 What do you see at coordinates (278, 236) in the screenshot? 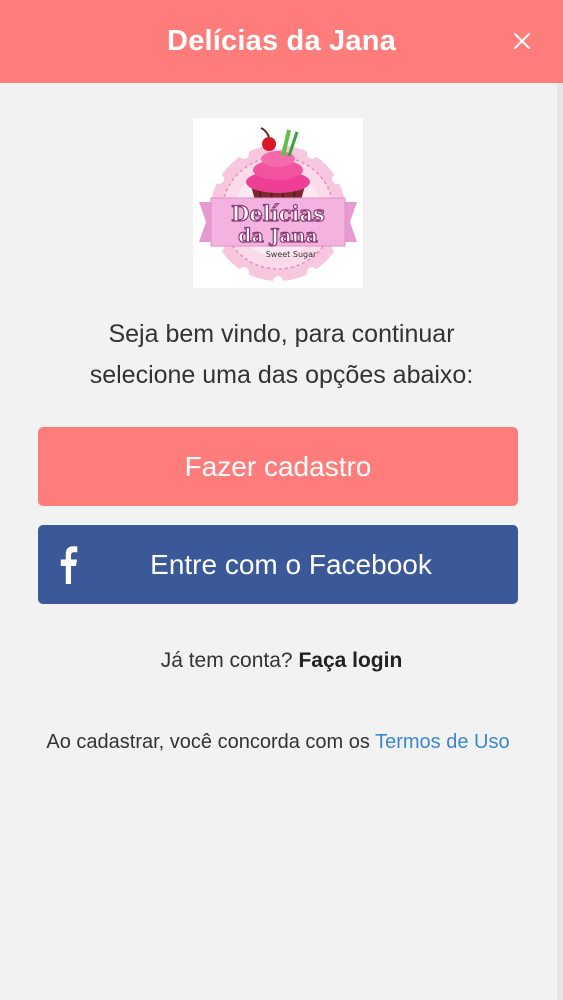
I see `logo-text-line2: da Jana` at bounding box center [278, 236].